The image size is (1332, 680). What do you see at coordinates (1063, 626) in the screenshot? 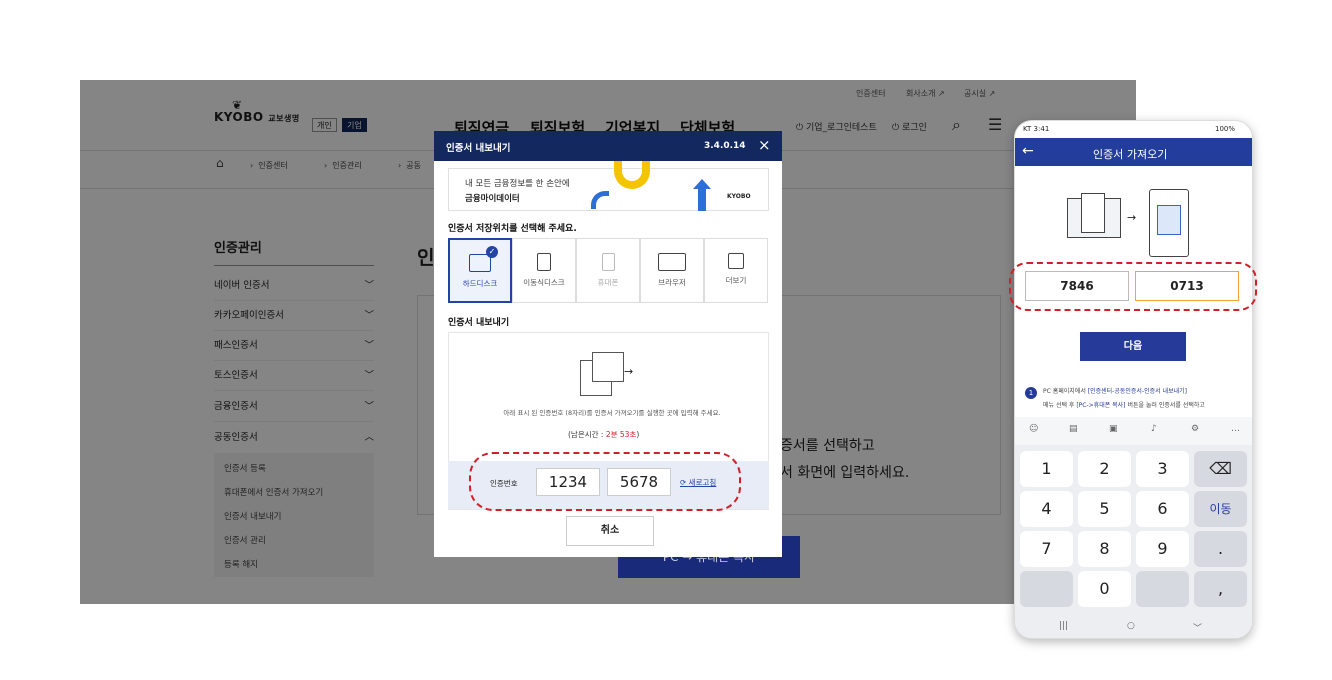
I see `recents-icon: |||` at bounding box center [1063, 626].